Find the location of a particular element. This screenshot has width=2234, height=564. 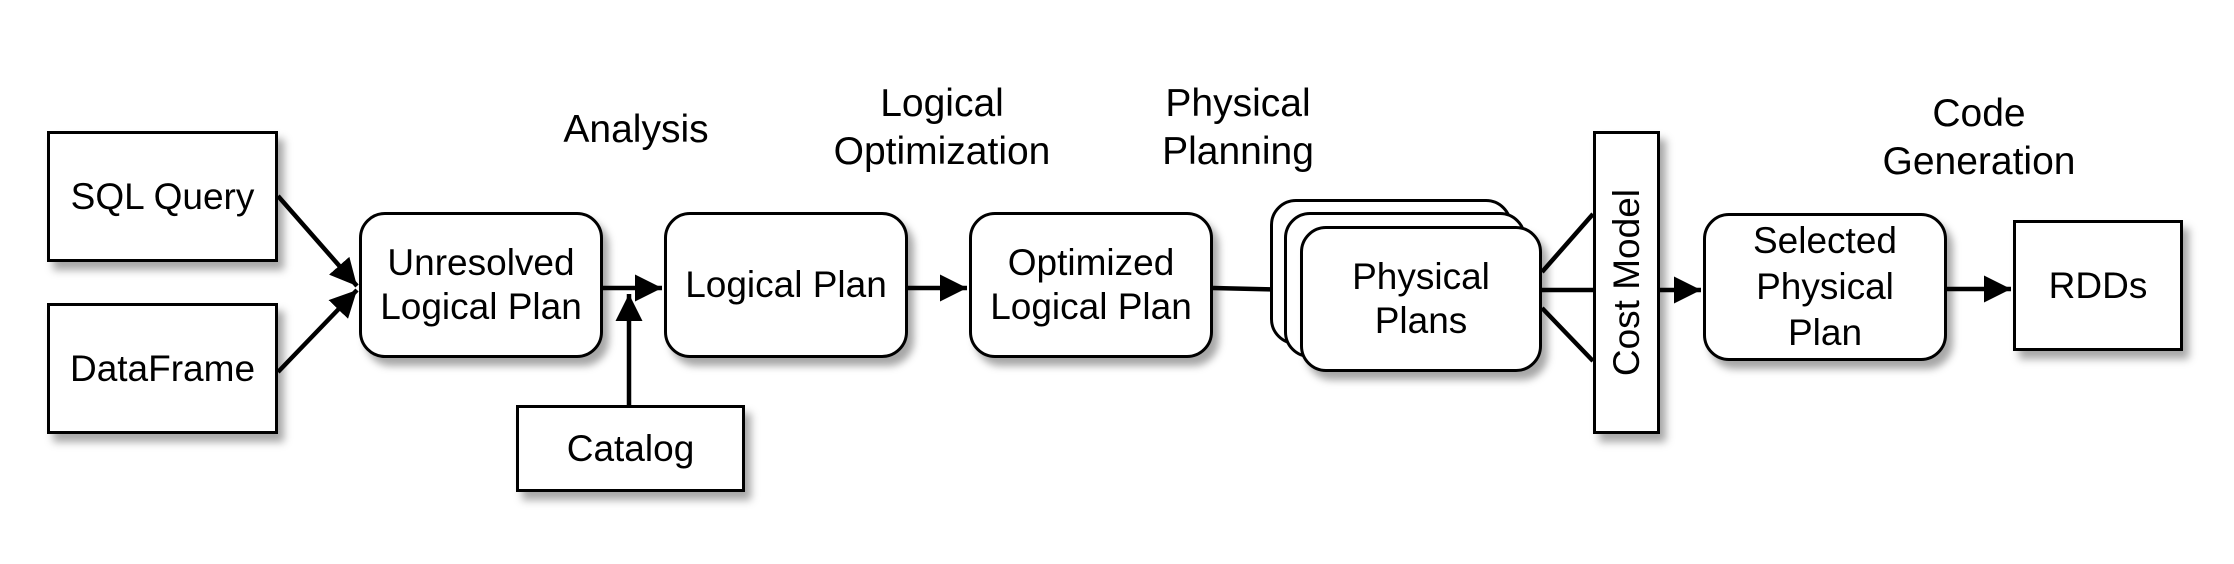

rdds-box: RDDs is located at coordinates (2098, 285).